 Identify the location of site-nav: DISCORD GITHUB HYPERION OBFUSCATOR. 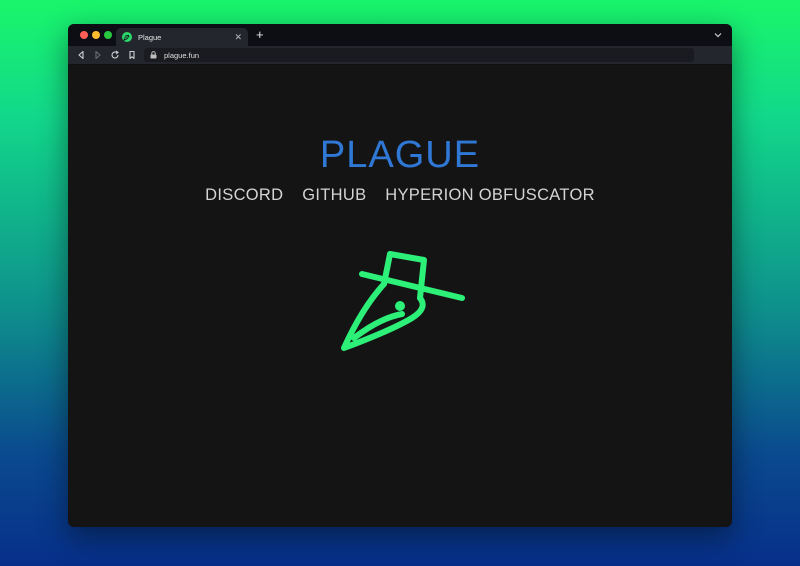
(400, 195).